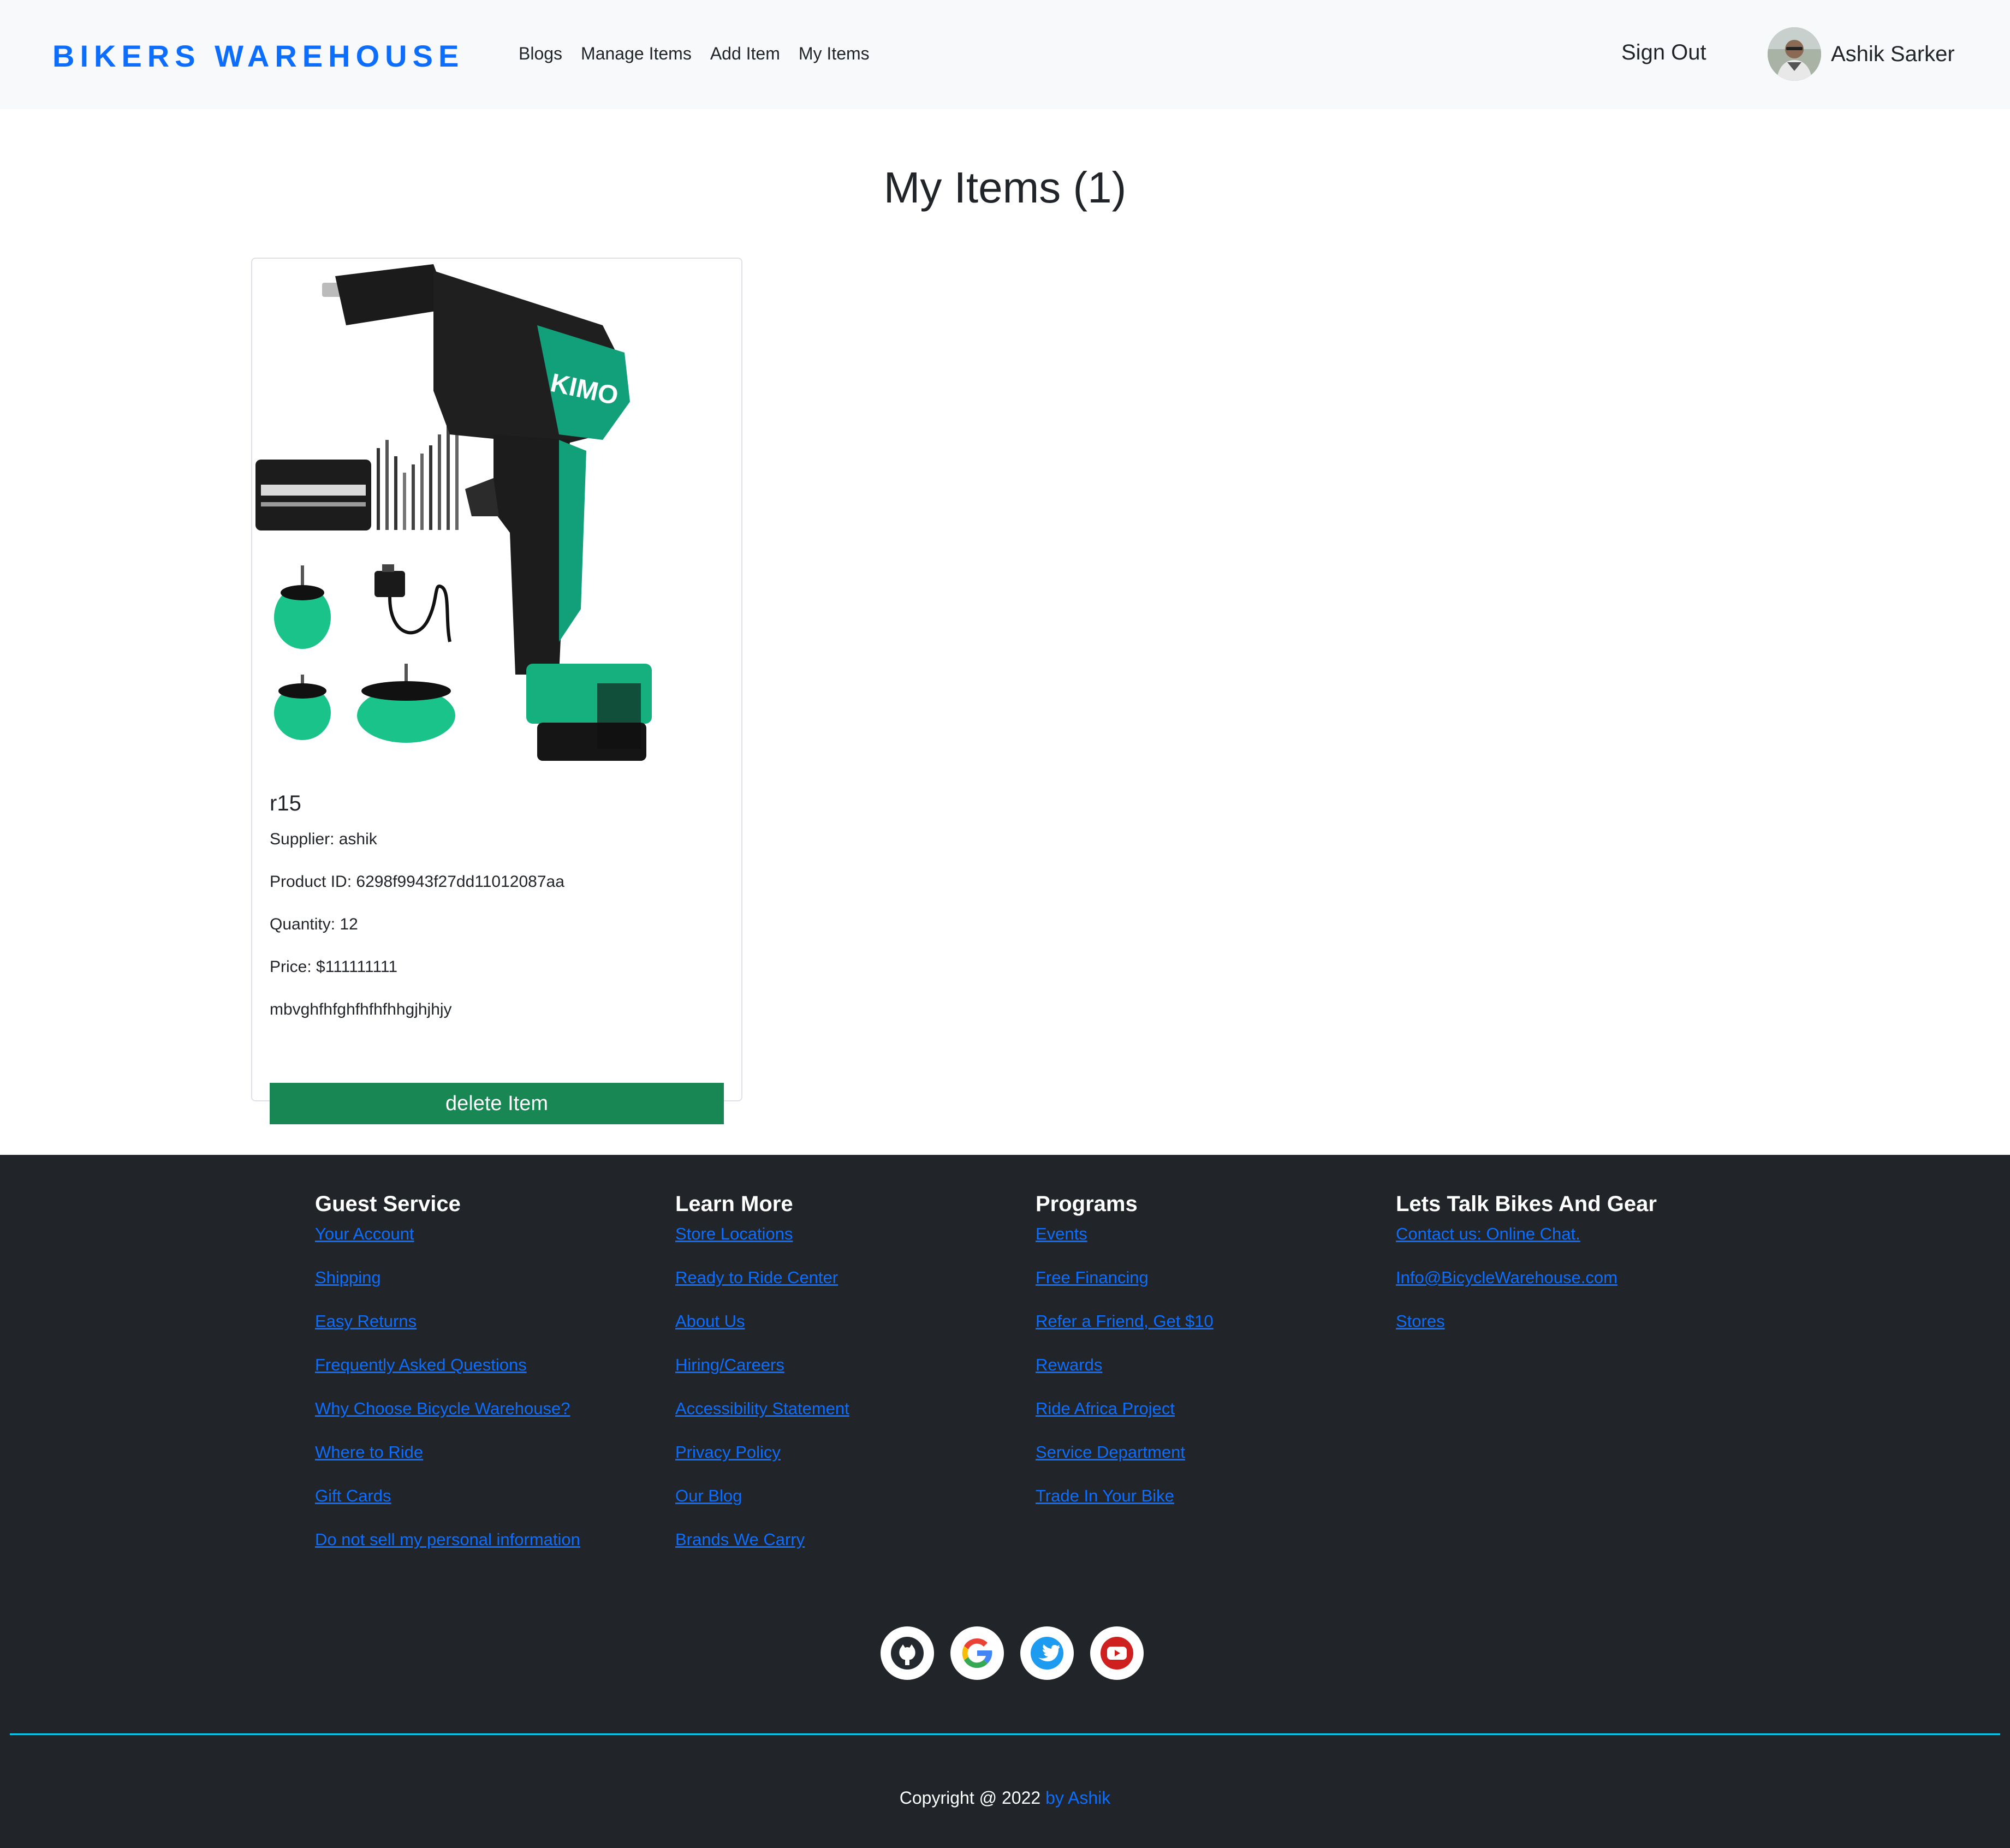 The height and width of the screenshot is (1848, 2010). I want to click on twitter-icon, so click(1047, 1653).